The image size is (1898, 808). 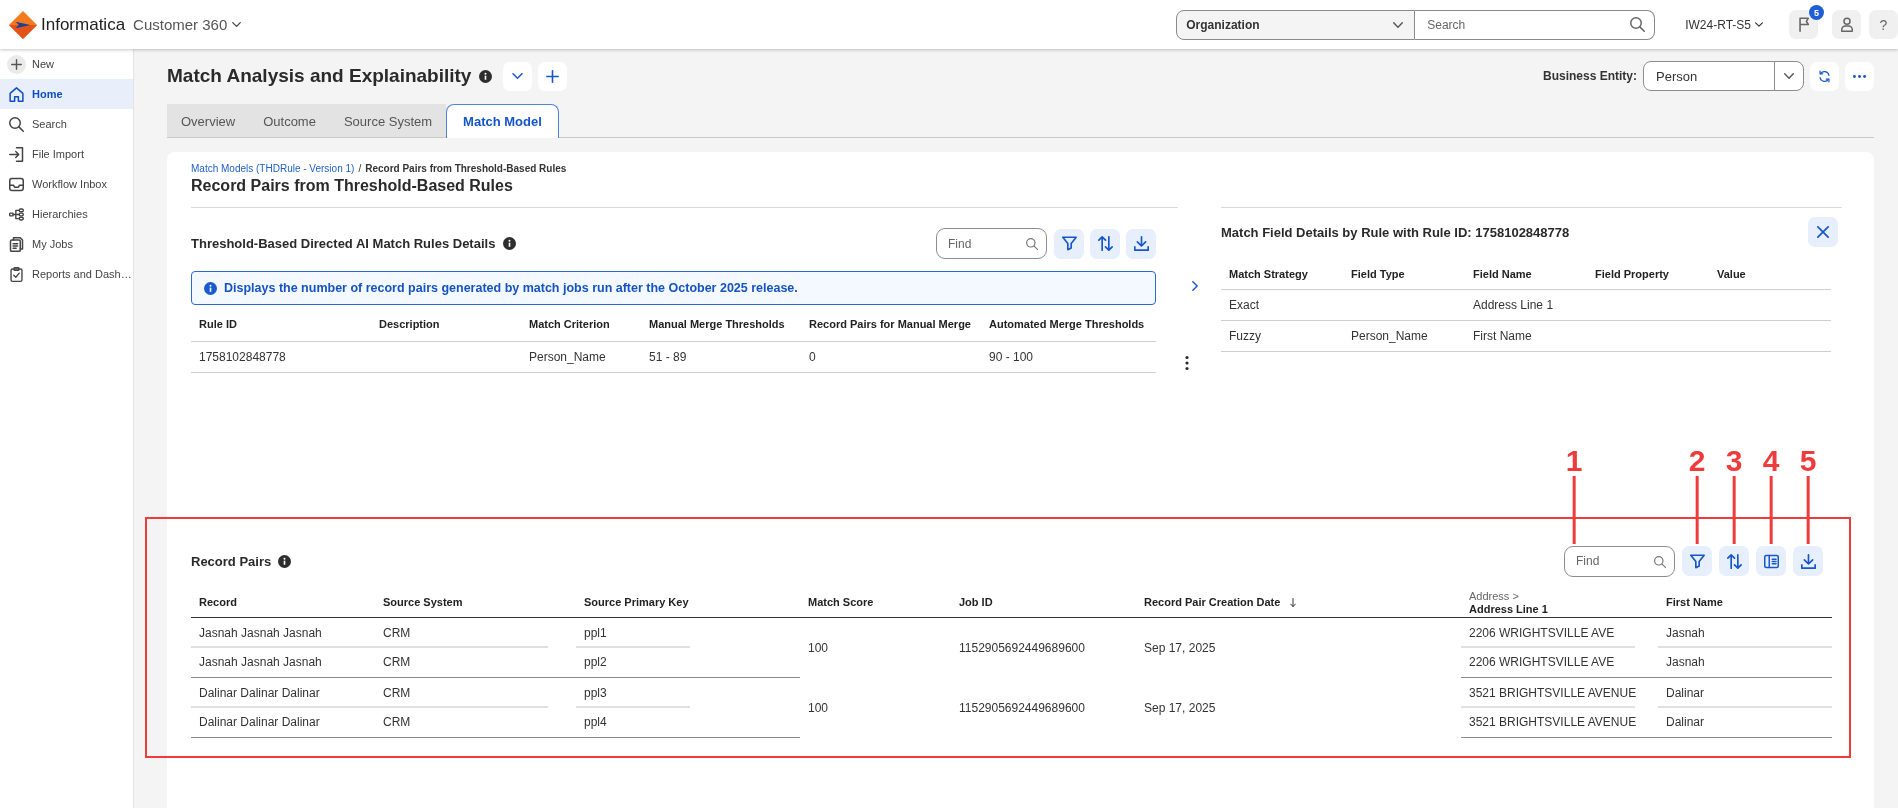 I want to click on breadcrumb-current: Record Pairs from Threshold-Based Rules, so click(x=466, y=169).